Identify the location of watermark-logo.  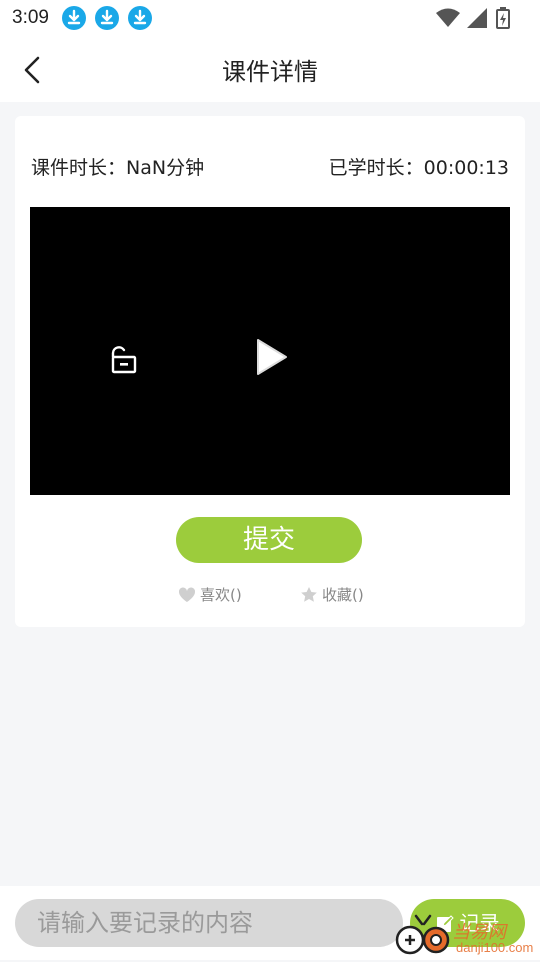
(423, 934).